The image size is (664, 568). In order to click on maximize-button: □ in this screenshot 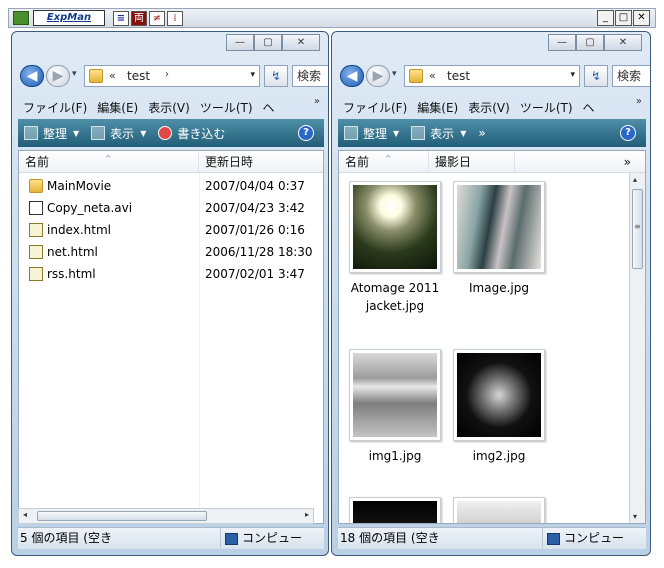, I will do `click(623, 18)`.